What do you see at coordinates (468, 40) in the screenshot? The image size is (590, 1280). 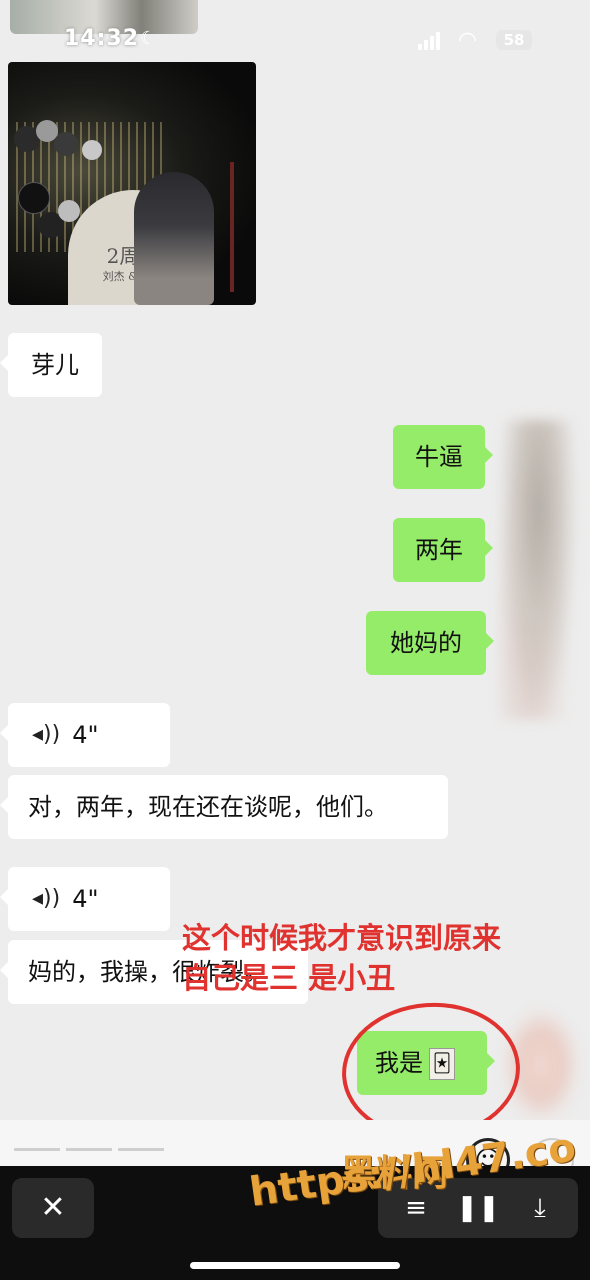 I see `wifi-icon: ◠` at bounding box center [468, 40].